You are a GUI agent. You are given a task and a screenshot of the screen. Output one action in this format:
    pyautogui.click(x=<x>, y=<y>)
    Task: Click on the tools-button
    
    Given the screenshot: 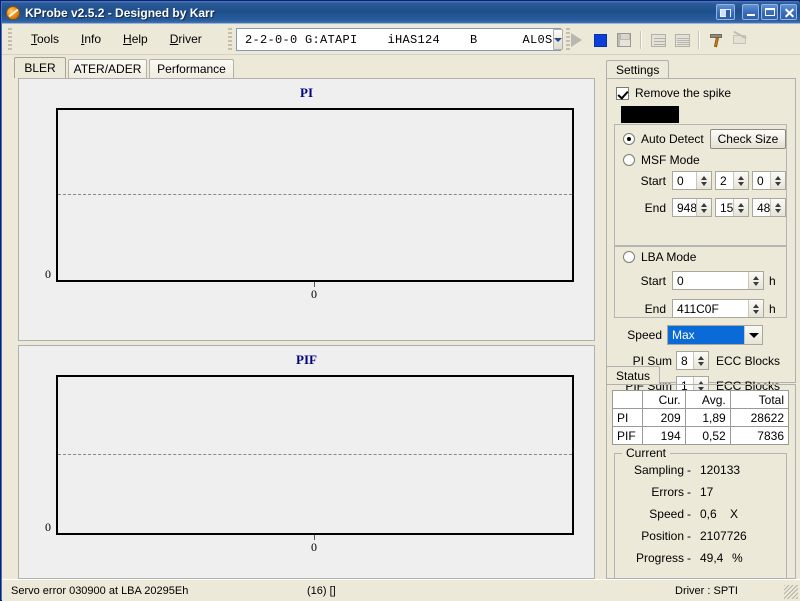 What is the action you would take?
    pyautogui.click(x=716, y=40)
    